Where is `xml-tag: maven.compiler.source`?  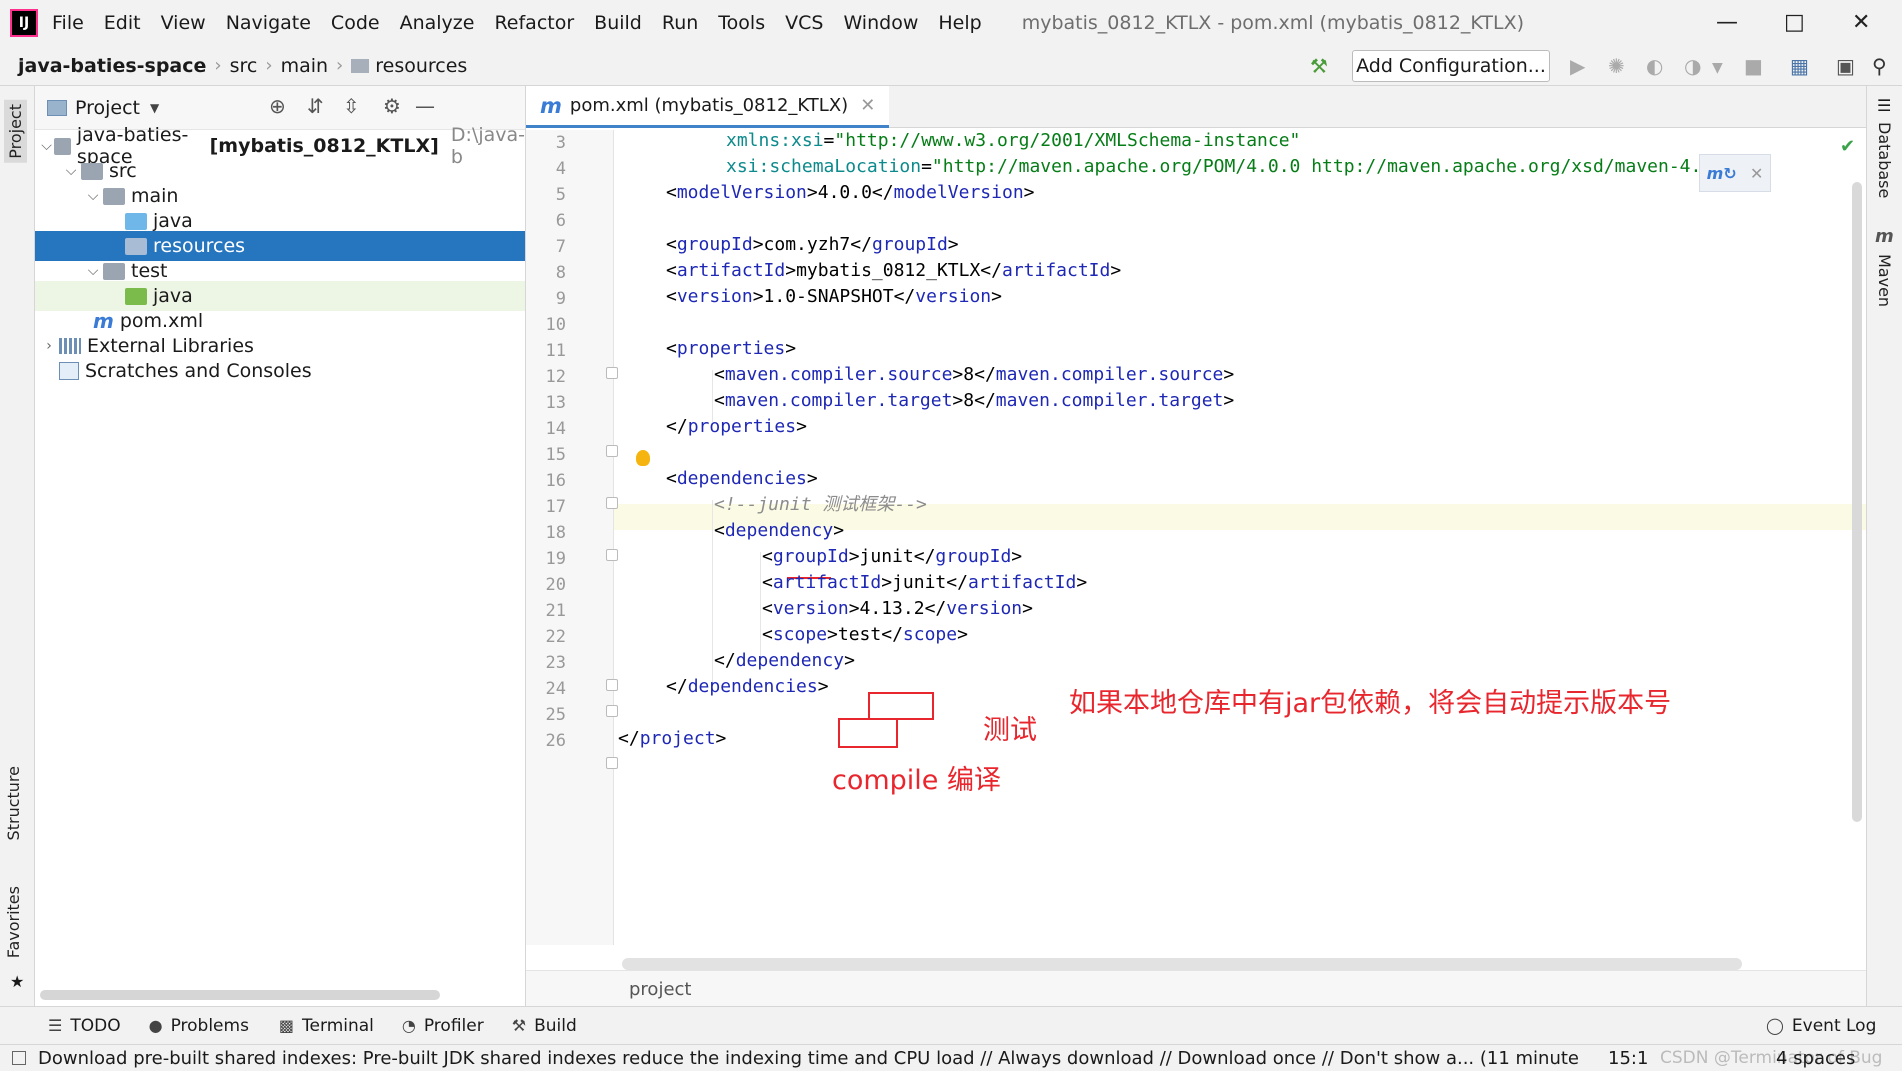
xml-tag: maven.compiler.source is located at coordinates (838, 374).